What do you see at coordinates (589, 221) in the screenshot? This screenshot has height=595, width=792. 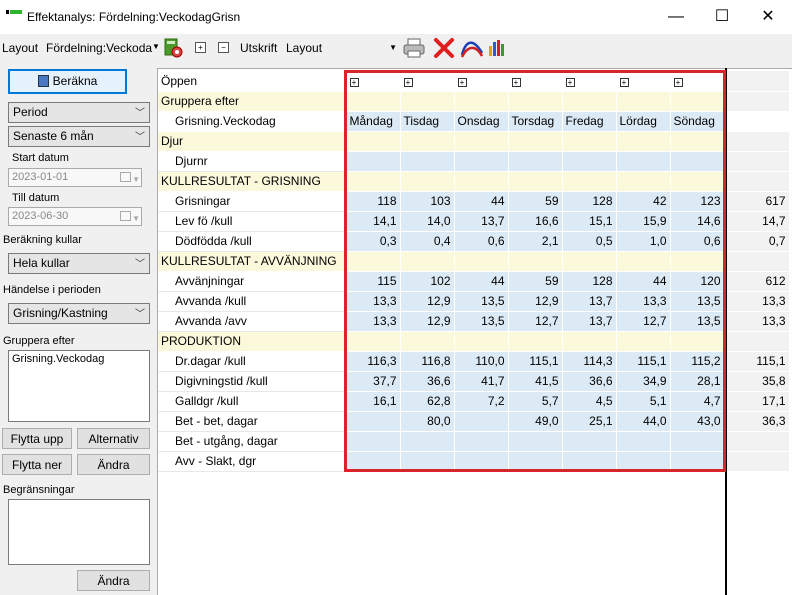 I see `data-cell: 15,1` at bounding box center [589, 221].